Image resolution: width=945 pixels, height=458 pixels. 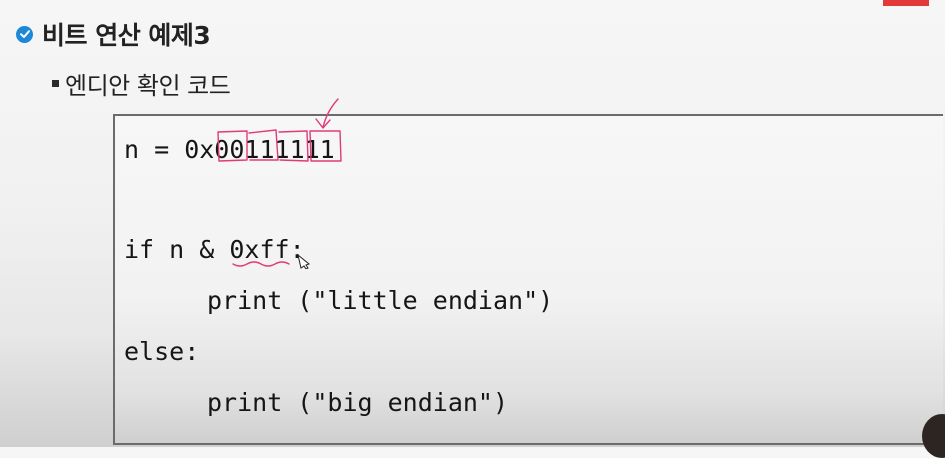 What do you see at coordinates (55, 83) in the screenshot?
I see `square-bullet-icon` at bounding box center [55, 83].